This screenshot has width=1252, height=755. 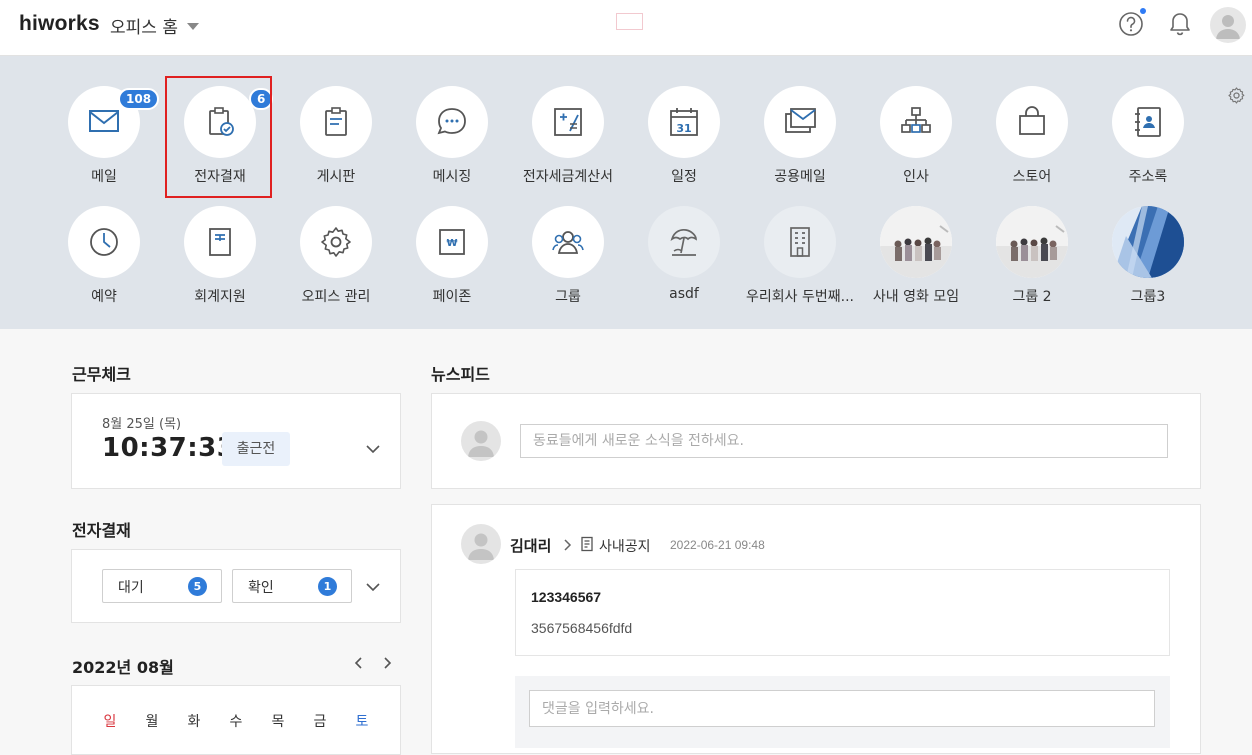 I want to click on ledger-icon, so click(x=220, y=242).